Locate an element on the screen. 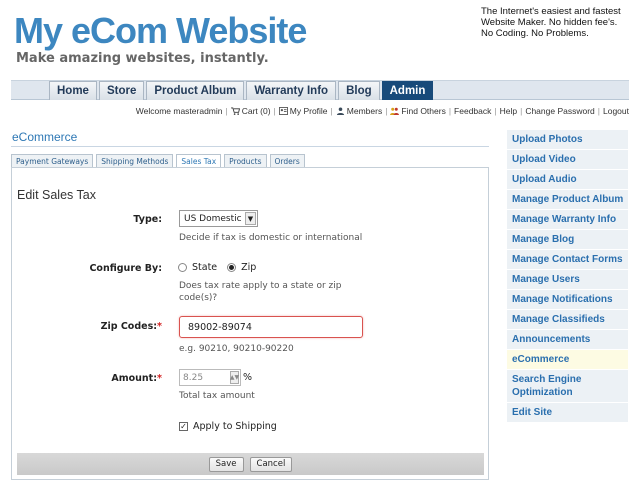  cart-label: Cart (0) is located at coordinates (256, 111).